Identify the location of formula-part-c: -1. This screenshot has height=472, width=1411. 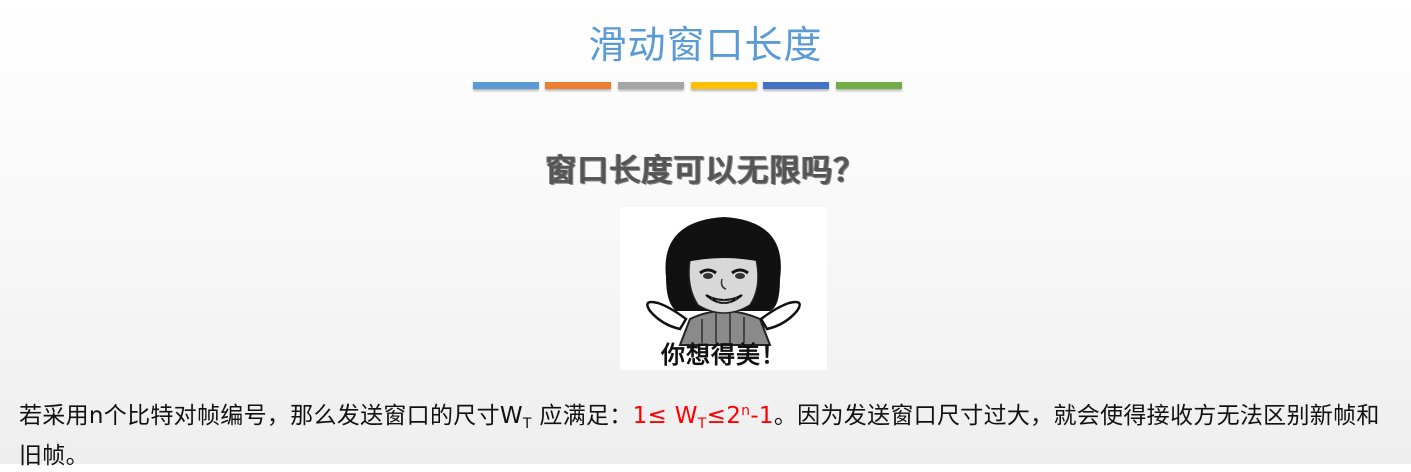
(762, 416).